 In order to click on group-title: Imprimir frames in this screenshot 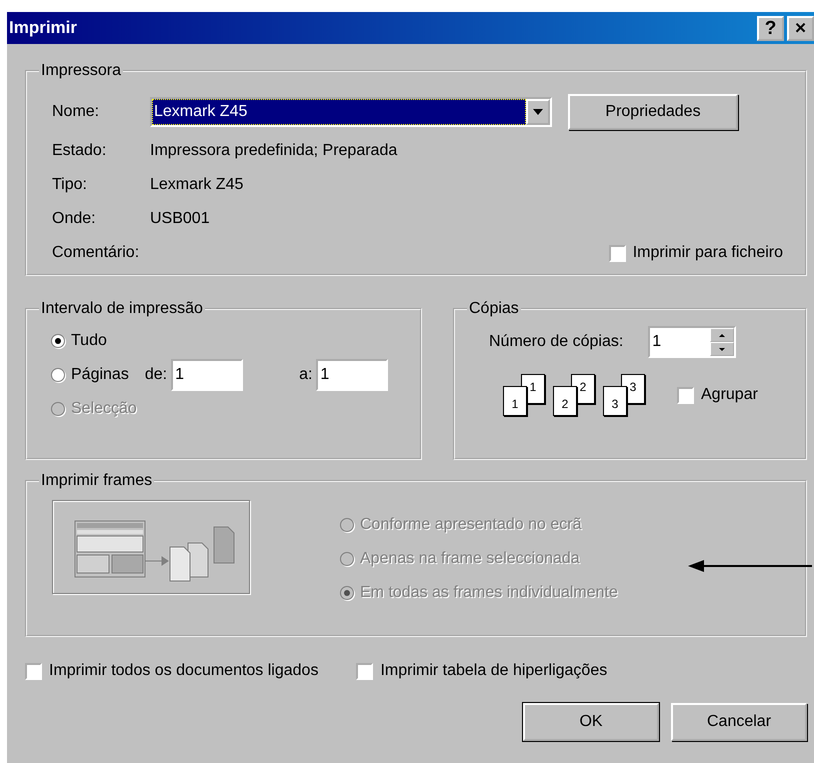, I will do `click(97, 481)`.